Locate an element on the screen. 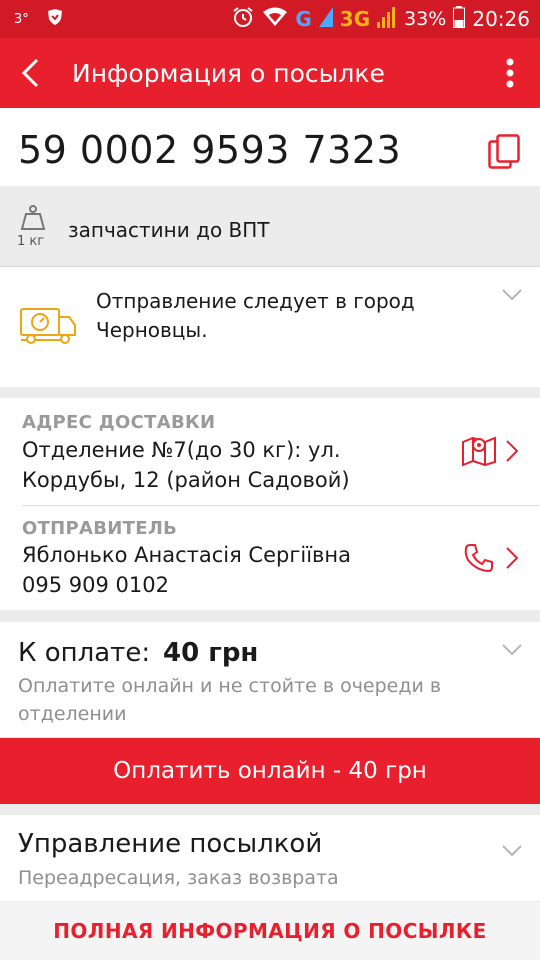 Image resolution: width=540 pixels, height=960 pixels. open-map-button is located at coordinates (479, 452).